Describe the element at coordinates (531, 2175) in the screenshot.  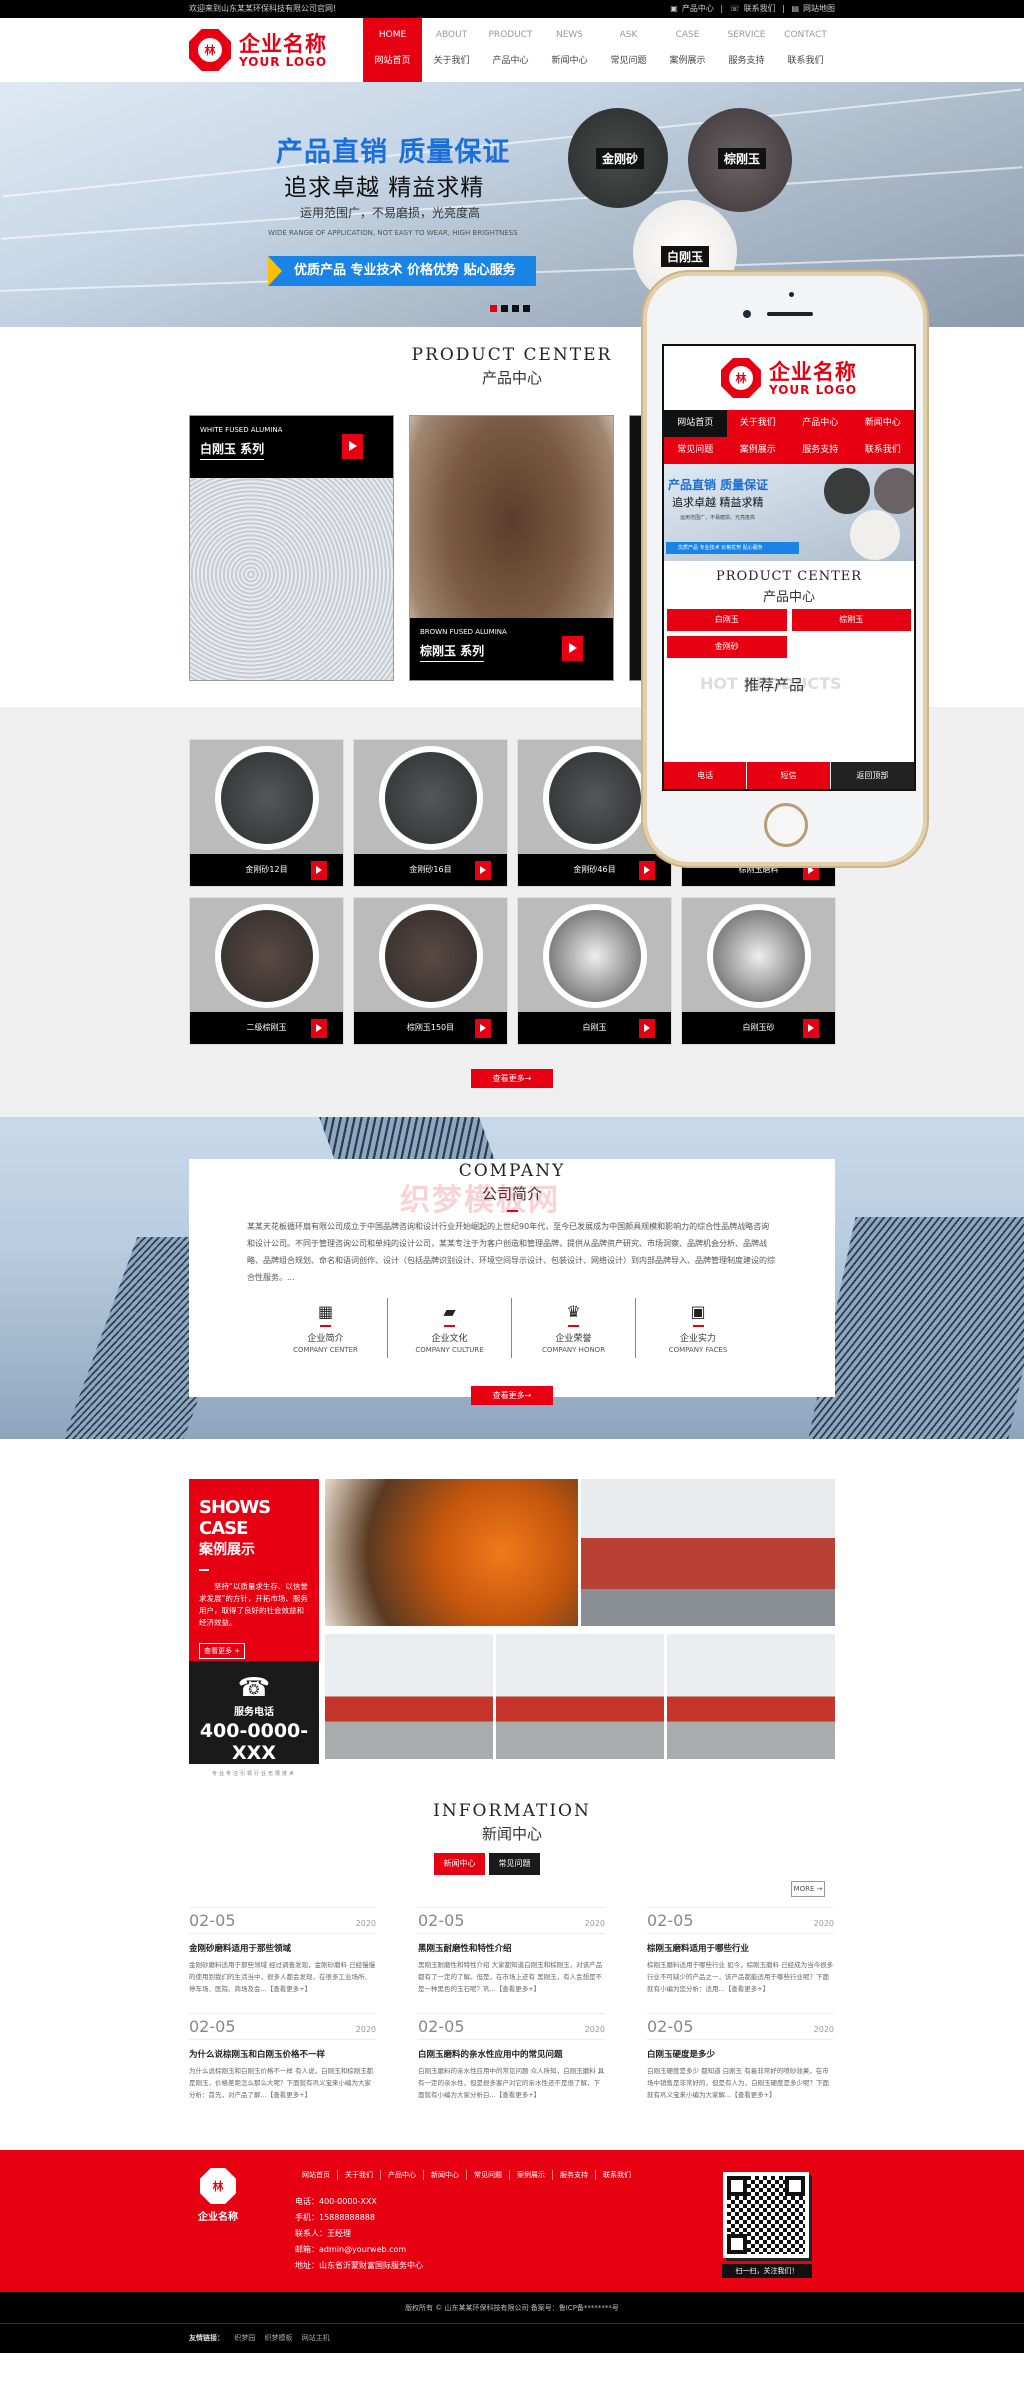
I see `footer-nav-link: 案例展示` at that location.